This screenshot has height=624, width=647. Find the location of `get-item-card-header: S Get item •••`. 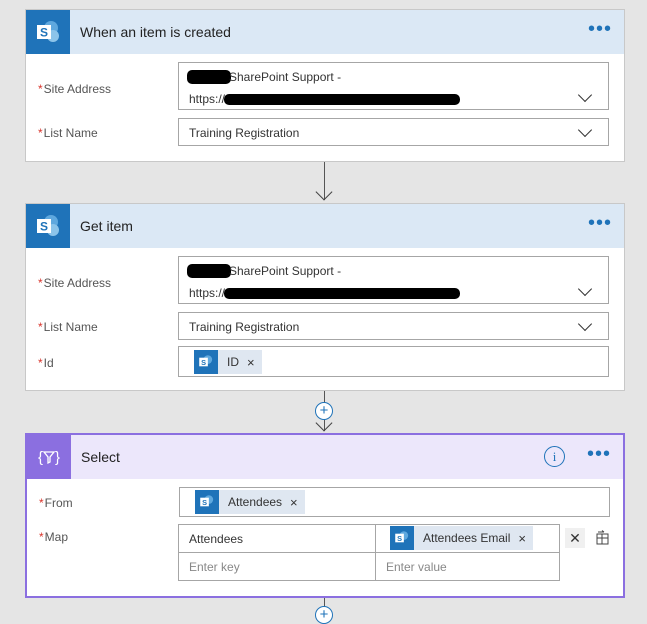

get-item-card-header: S Get item ••• is located at coordinates (325, 226).